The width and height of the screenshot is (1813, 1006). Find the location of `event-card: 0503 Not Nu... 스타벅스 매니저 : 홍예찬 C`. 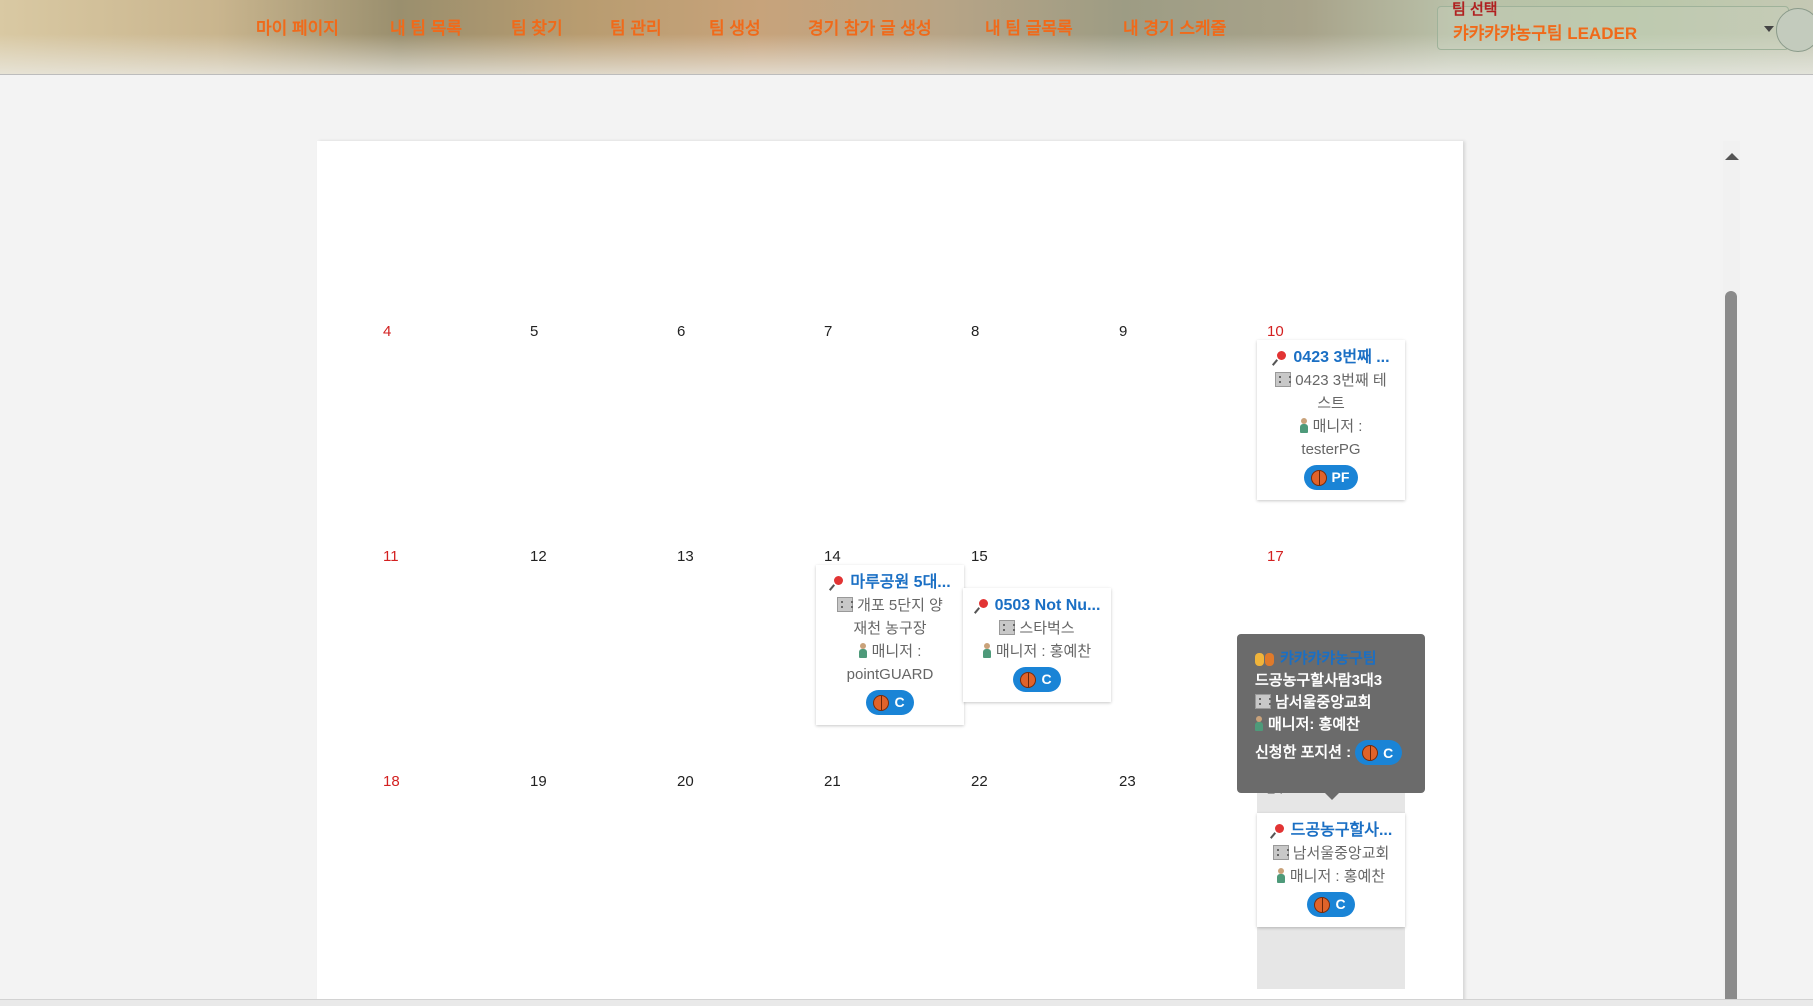

event-card: 0503 Not Nu... 스타벅스 매니저 : 홍예찬 C is located at coordinates (1037, 645).